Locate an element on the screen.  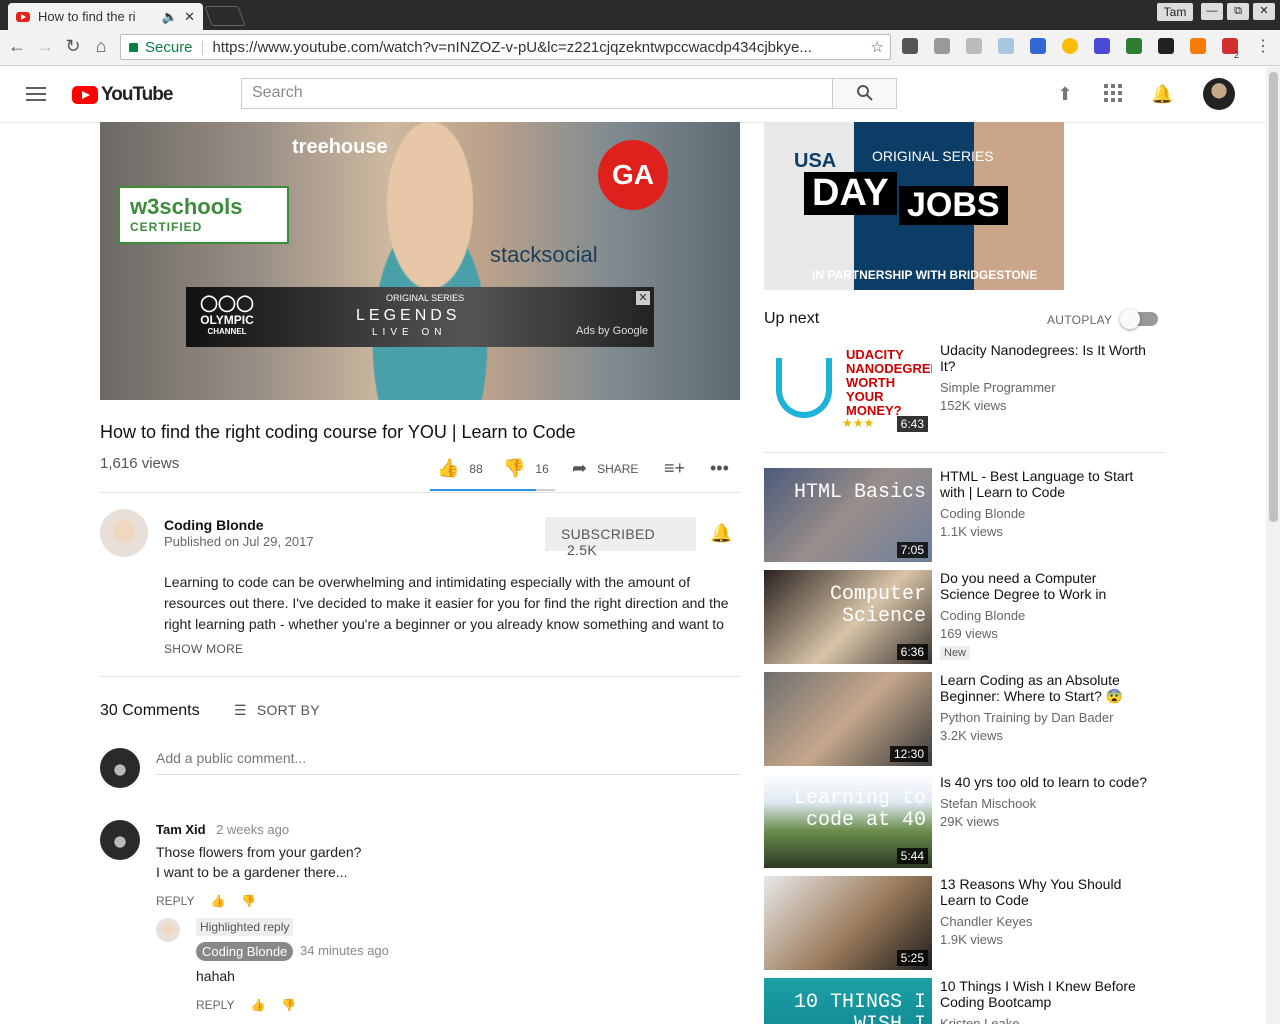
add-to-playlist-button: ≡+ is located at coordinates (679, 468).